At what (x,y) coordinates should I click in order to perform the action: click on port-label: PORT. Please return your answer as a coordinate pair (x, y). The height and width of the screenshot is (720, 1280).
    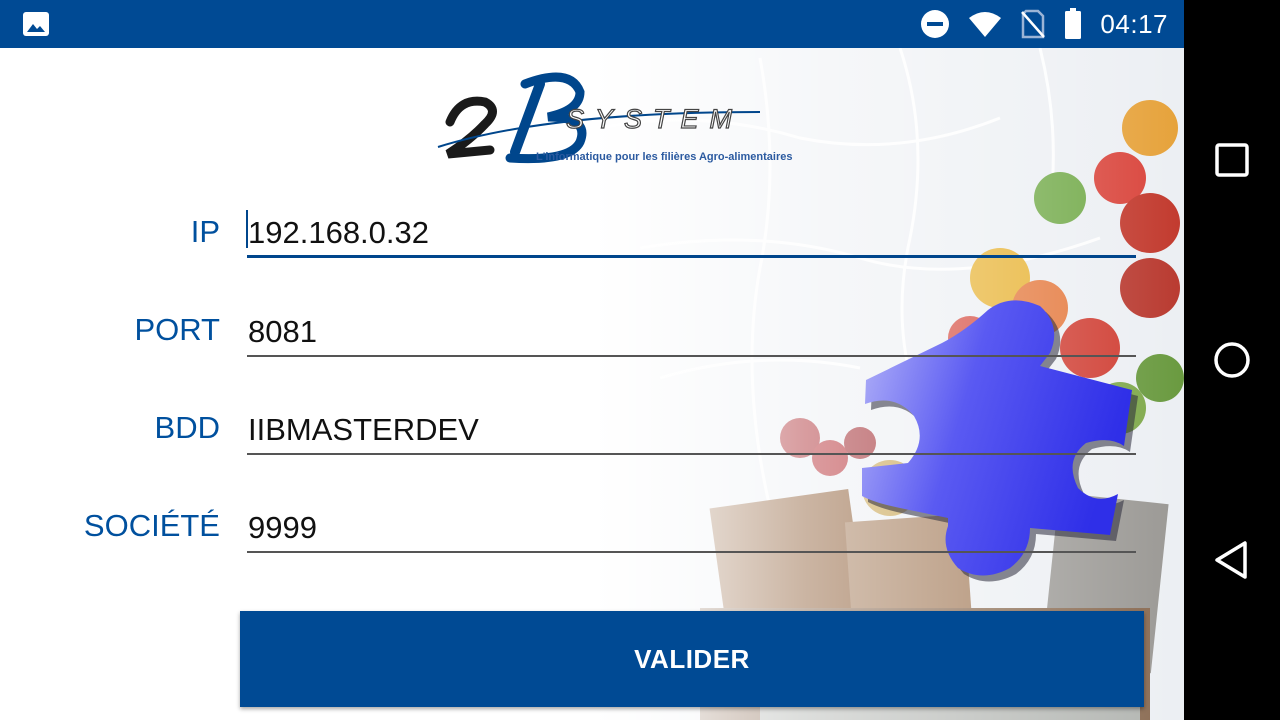
    Looking at the image, I should click on (177, 329).